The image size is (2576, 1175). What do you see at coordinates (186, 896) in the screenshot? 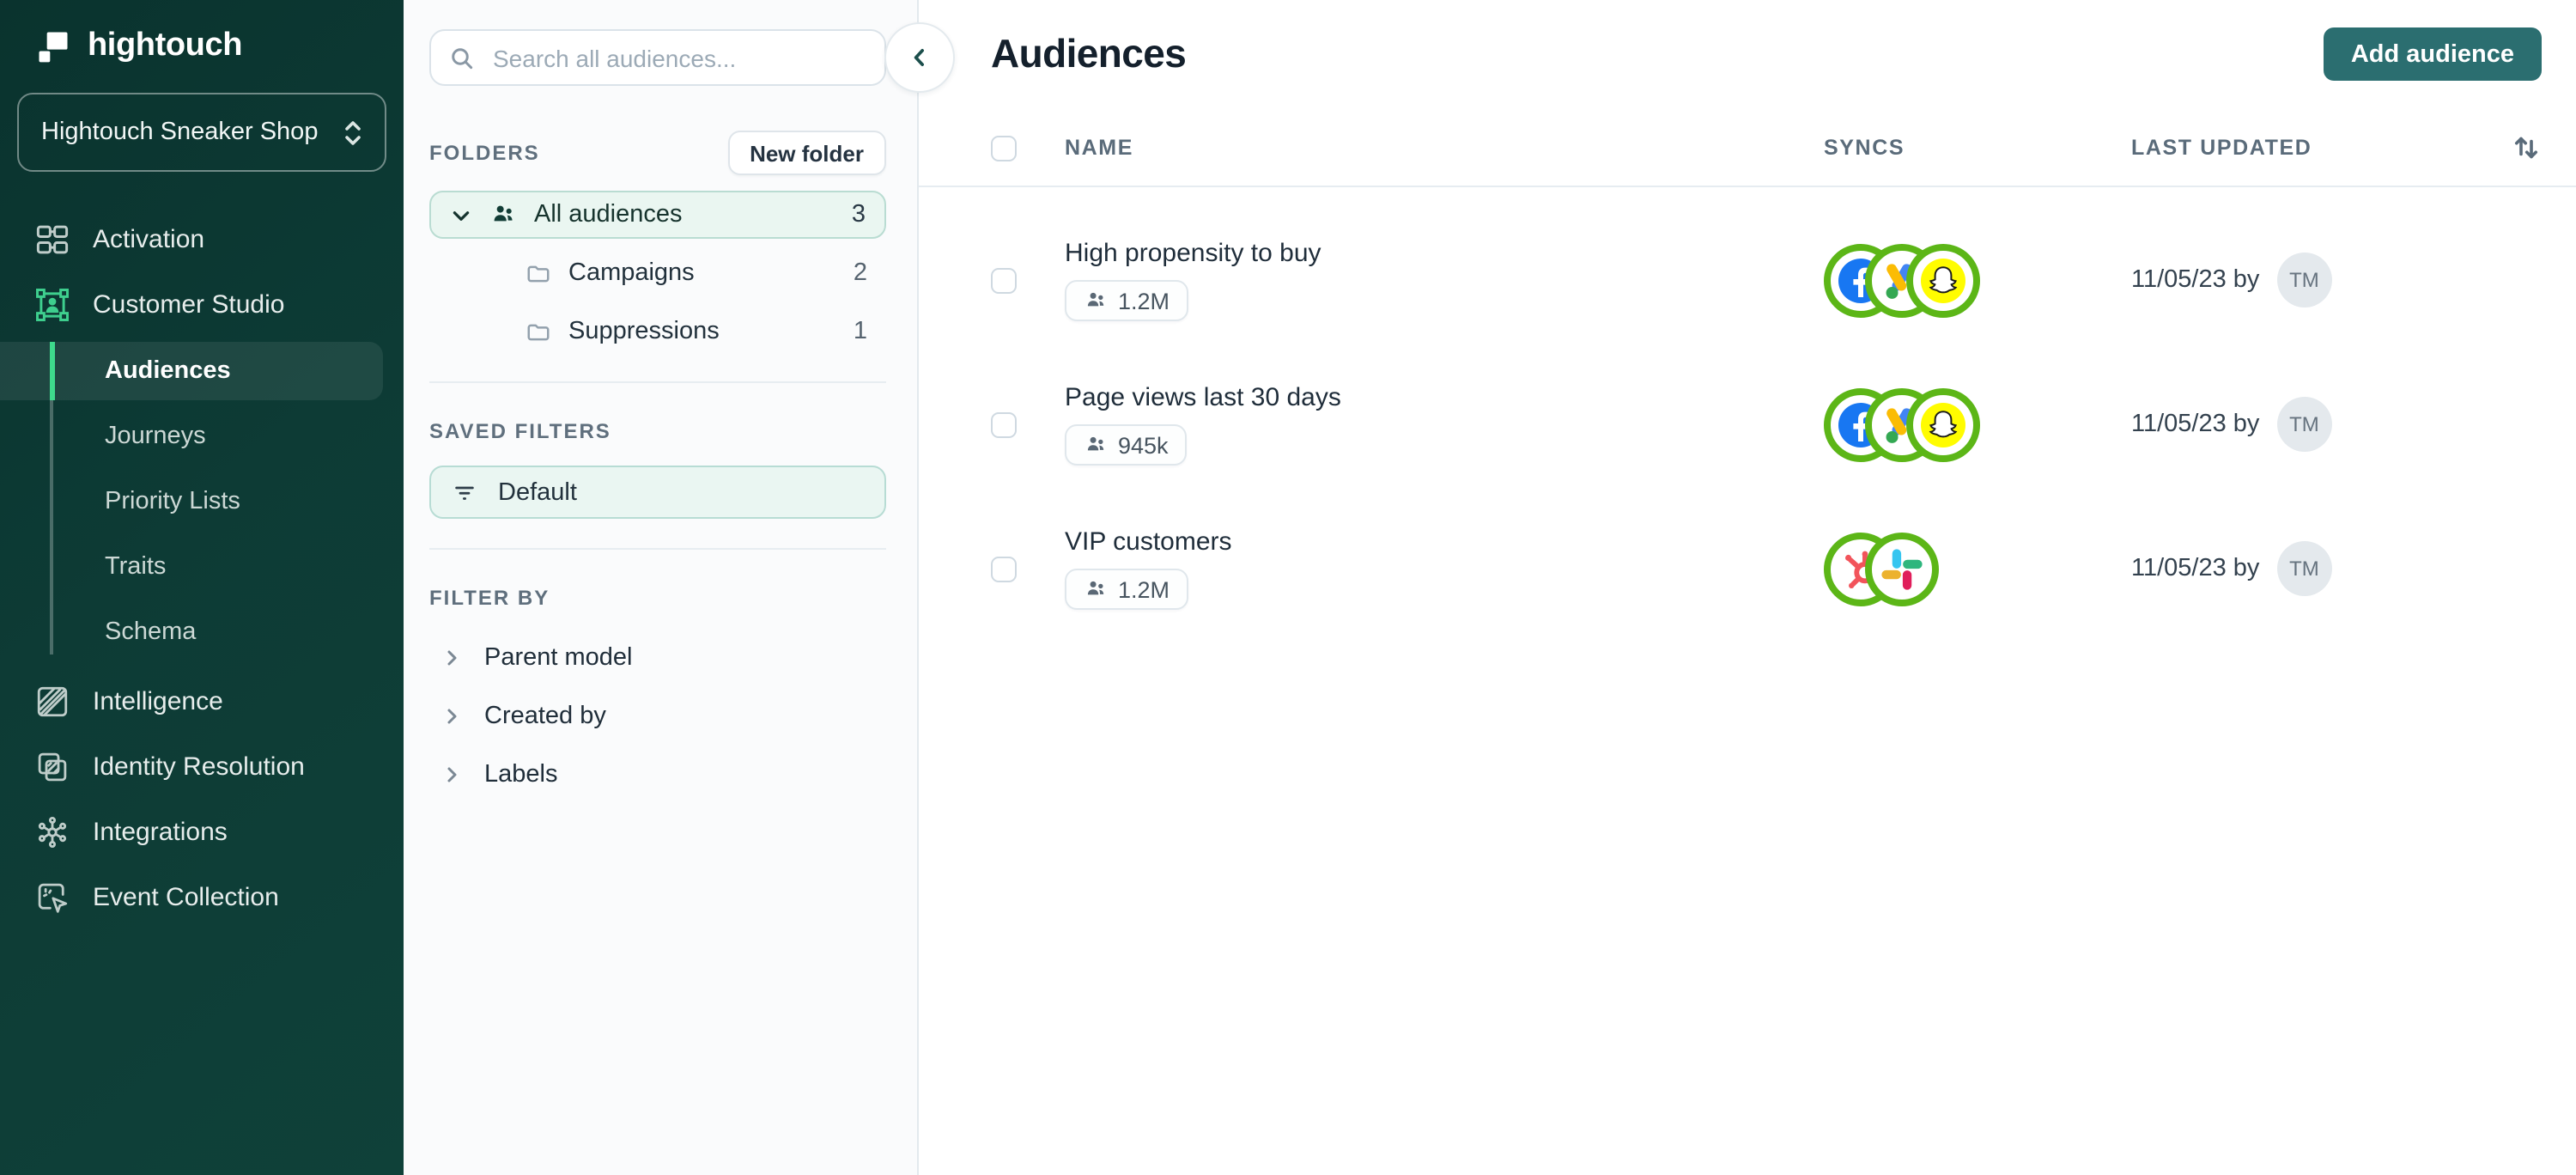
I see `sidebar-item-label: Event Collection` at bounding box center [186, 896].